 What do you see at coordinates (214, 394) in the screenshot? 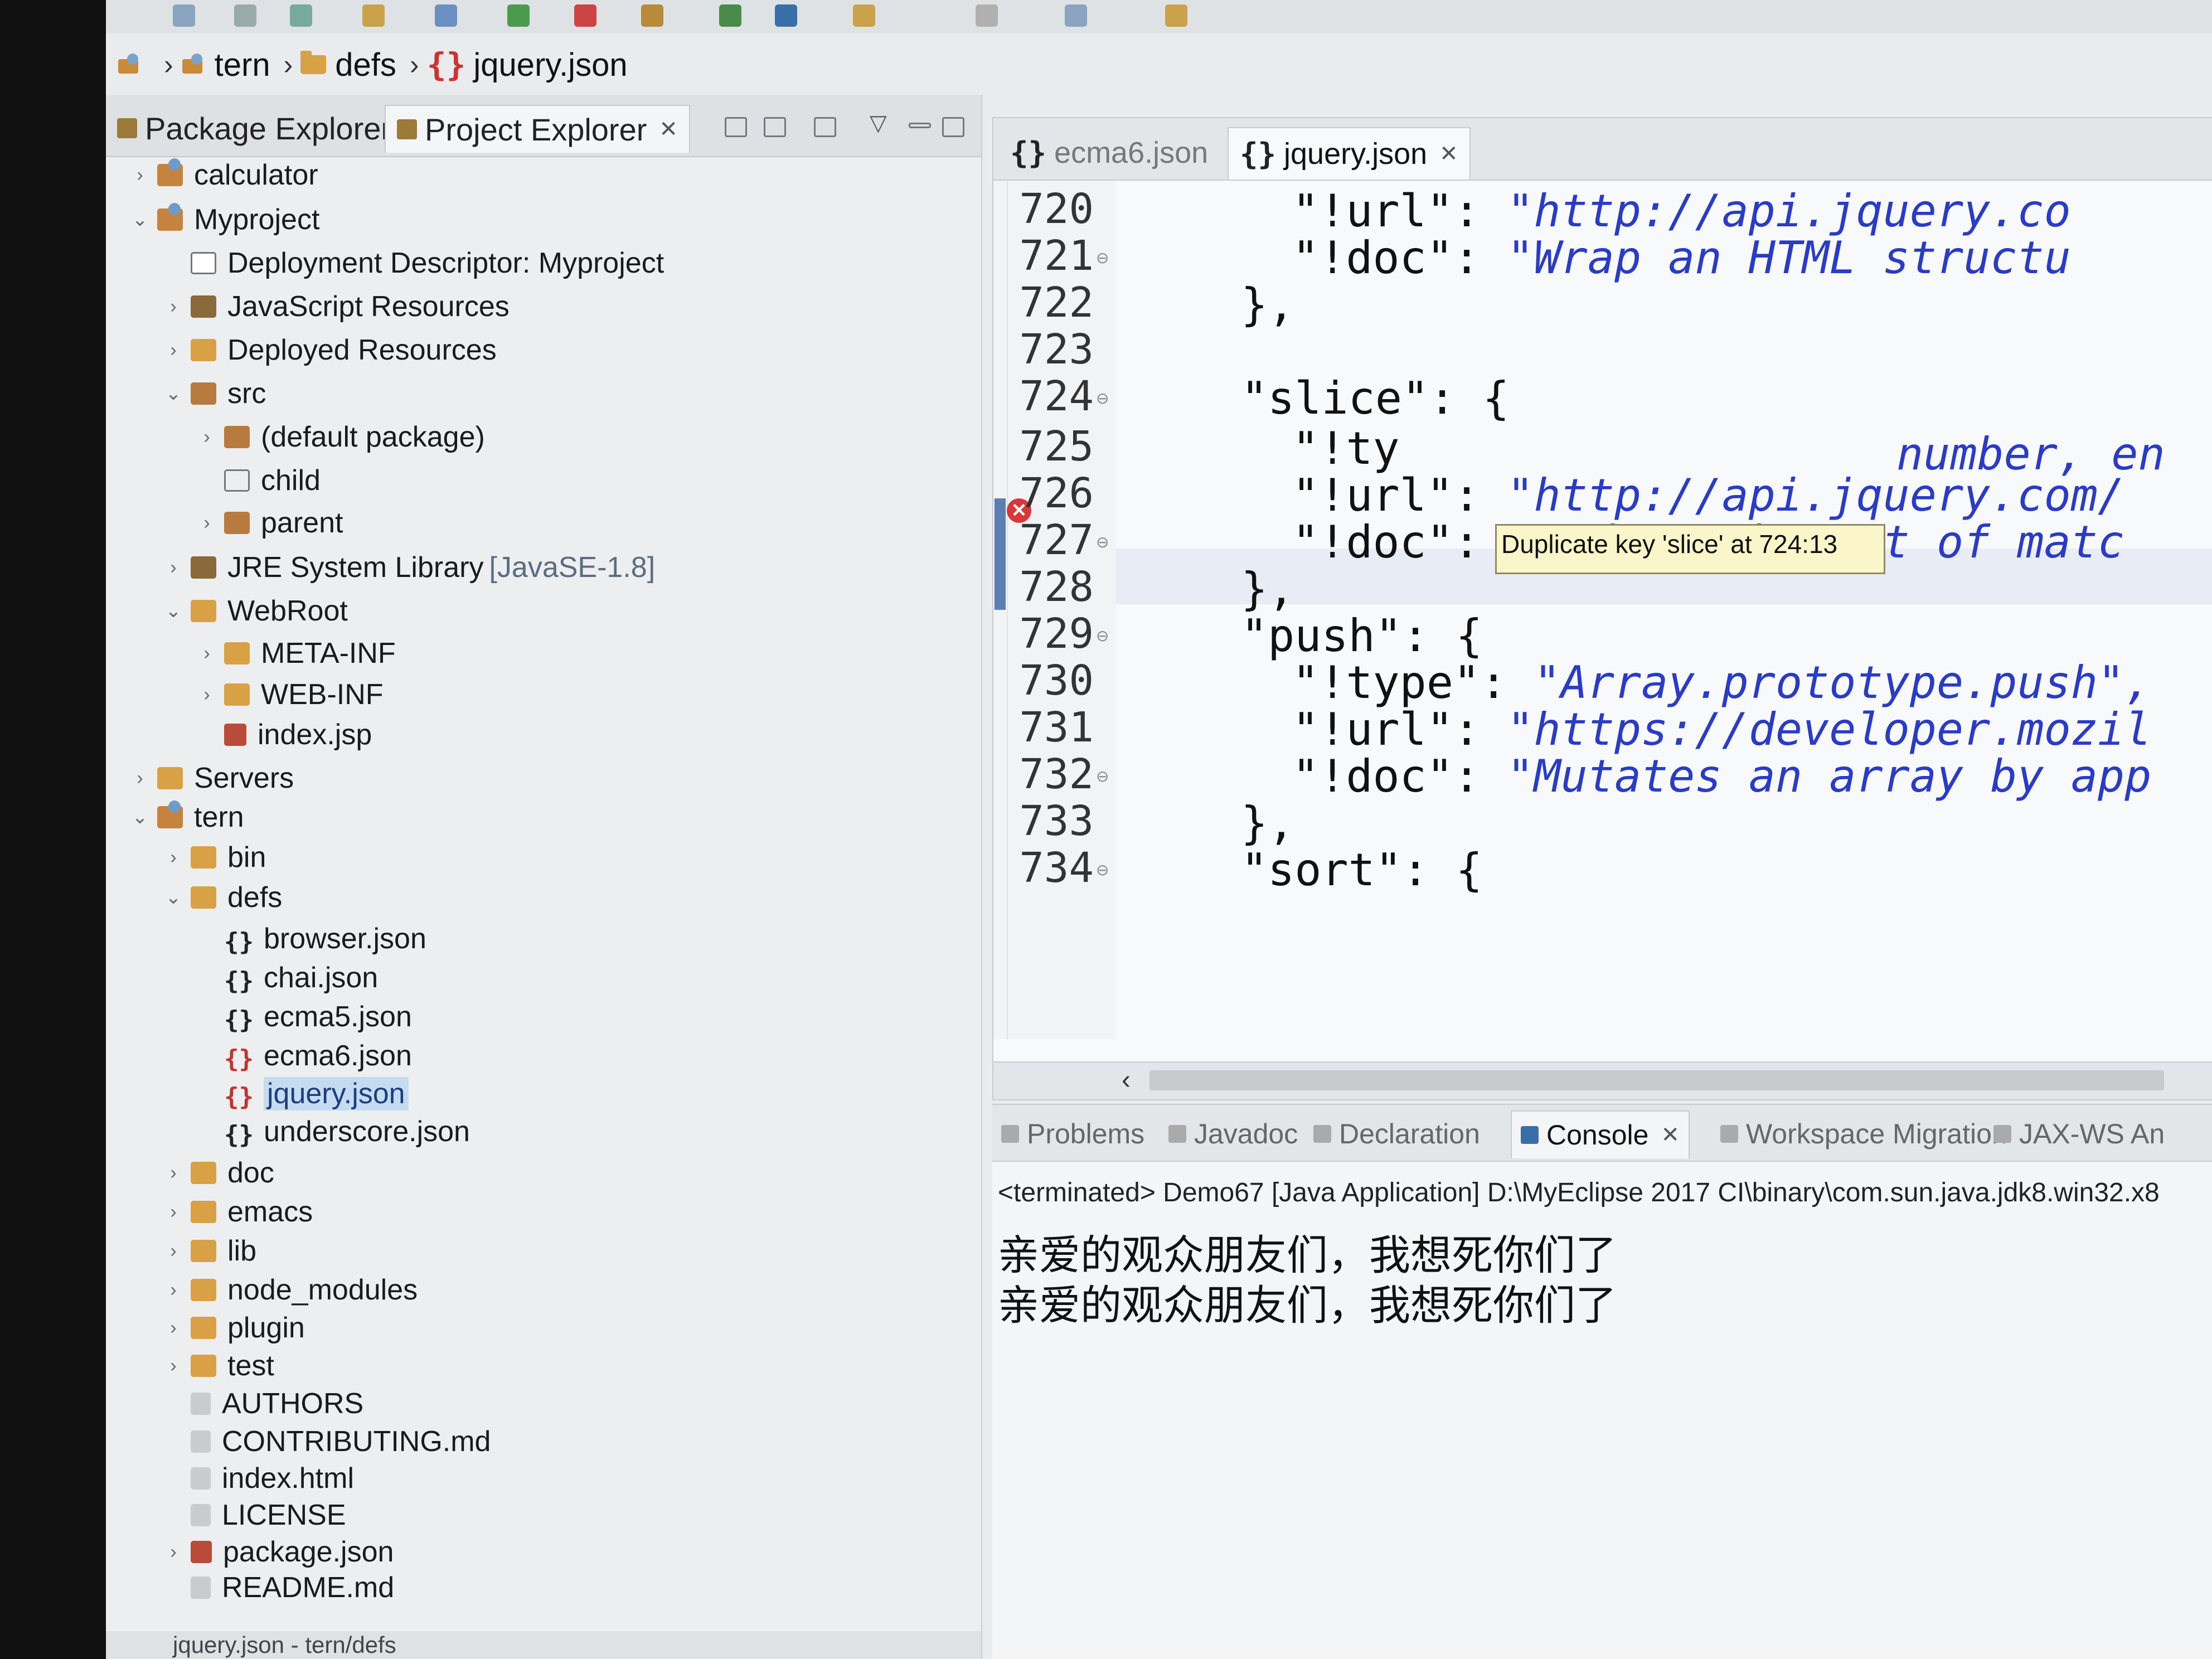
I see `tree-item-src: ⌄ src` at bounding box center [214, 394].